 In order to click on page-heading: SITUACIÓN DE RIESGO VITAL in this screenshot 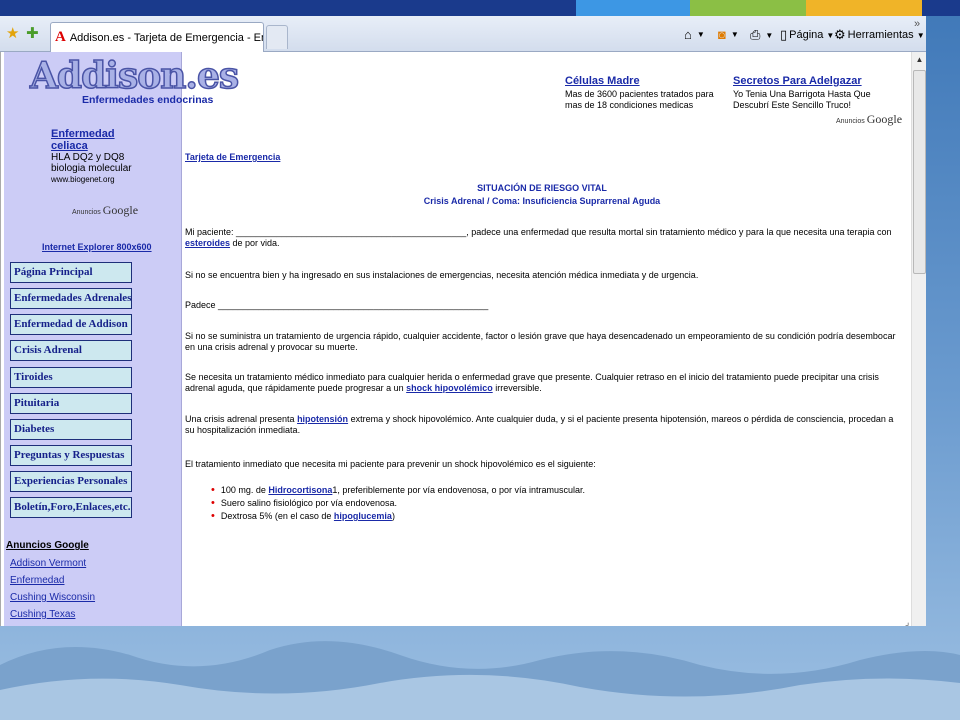, I will do `click(542, 188)`.